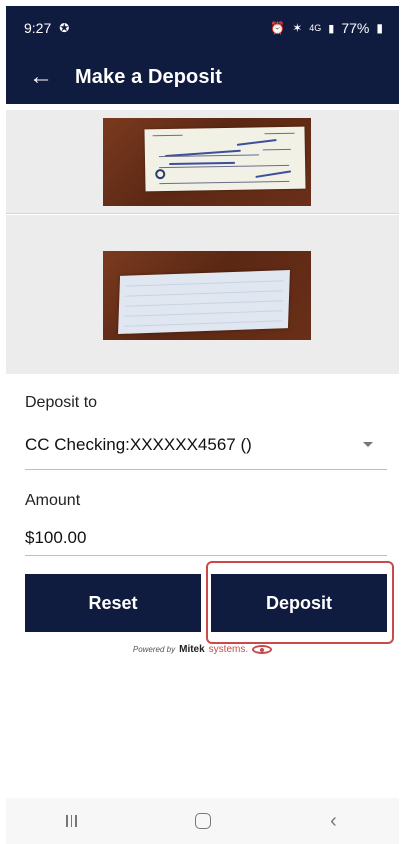  I want to click on powered-by-suffix: systems., so click(228, 649).